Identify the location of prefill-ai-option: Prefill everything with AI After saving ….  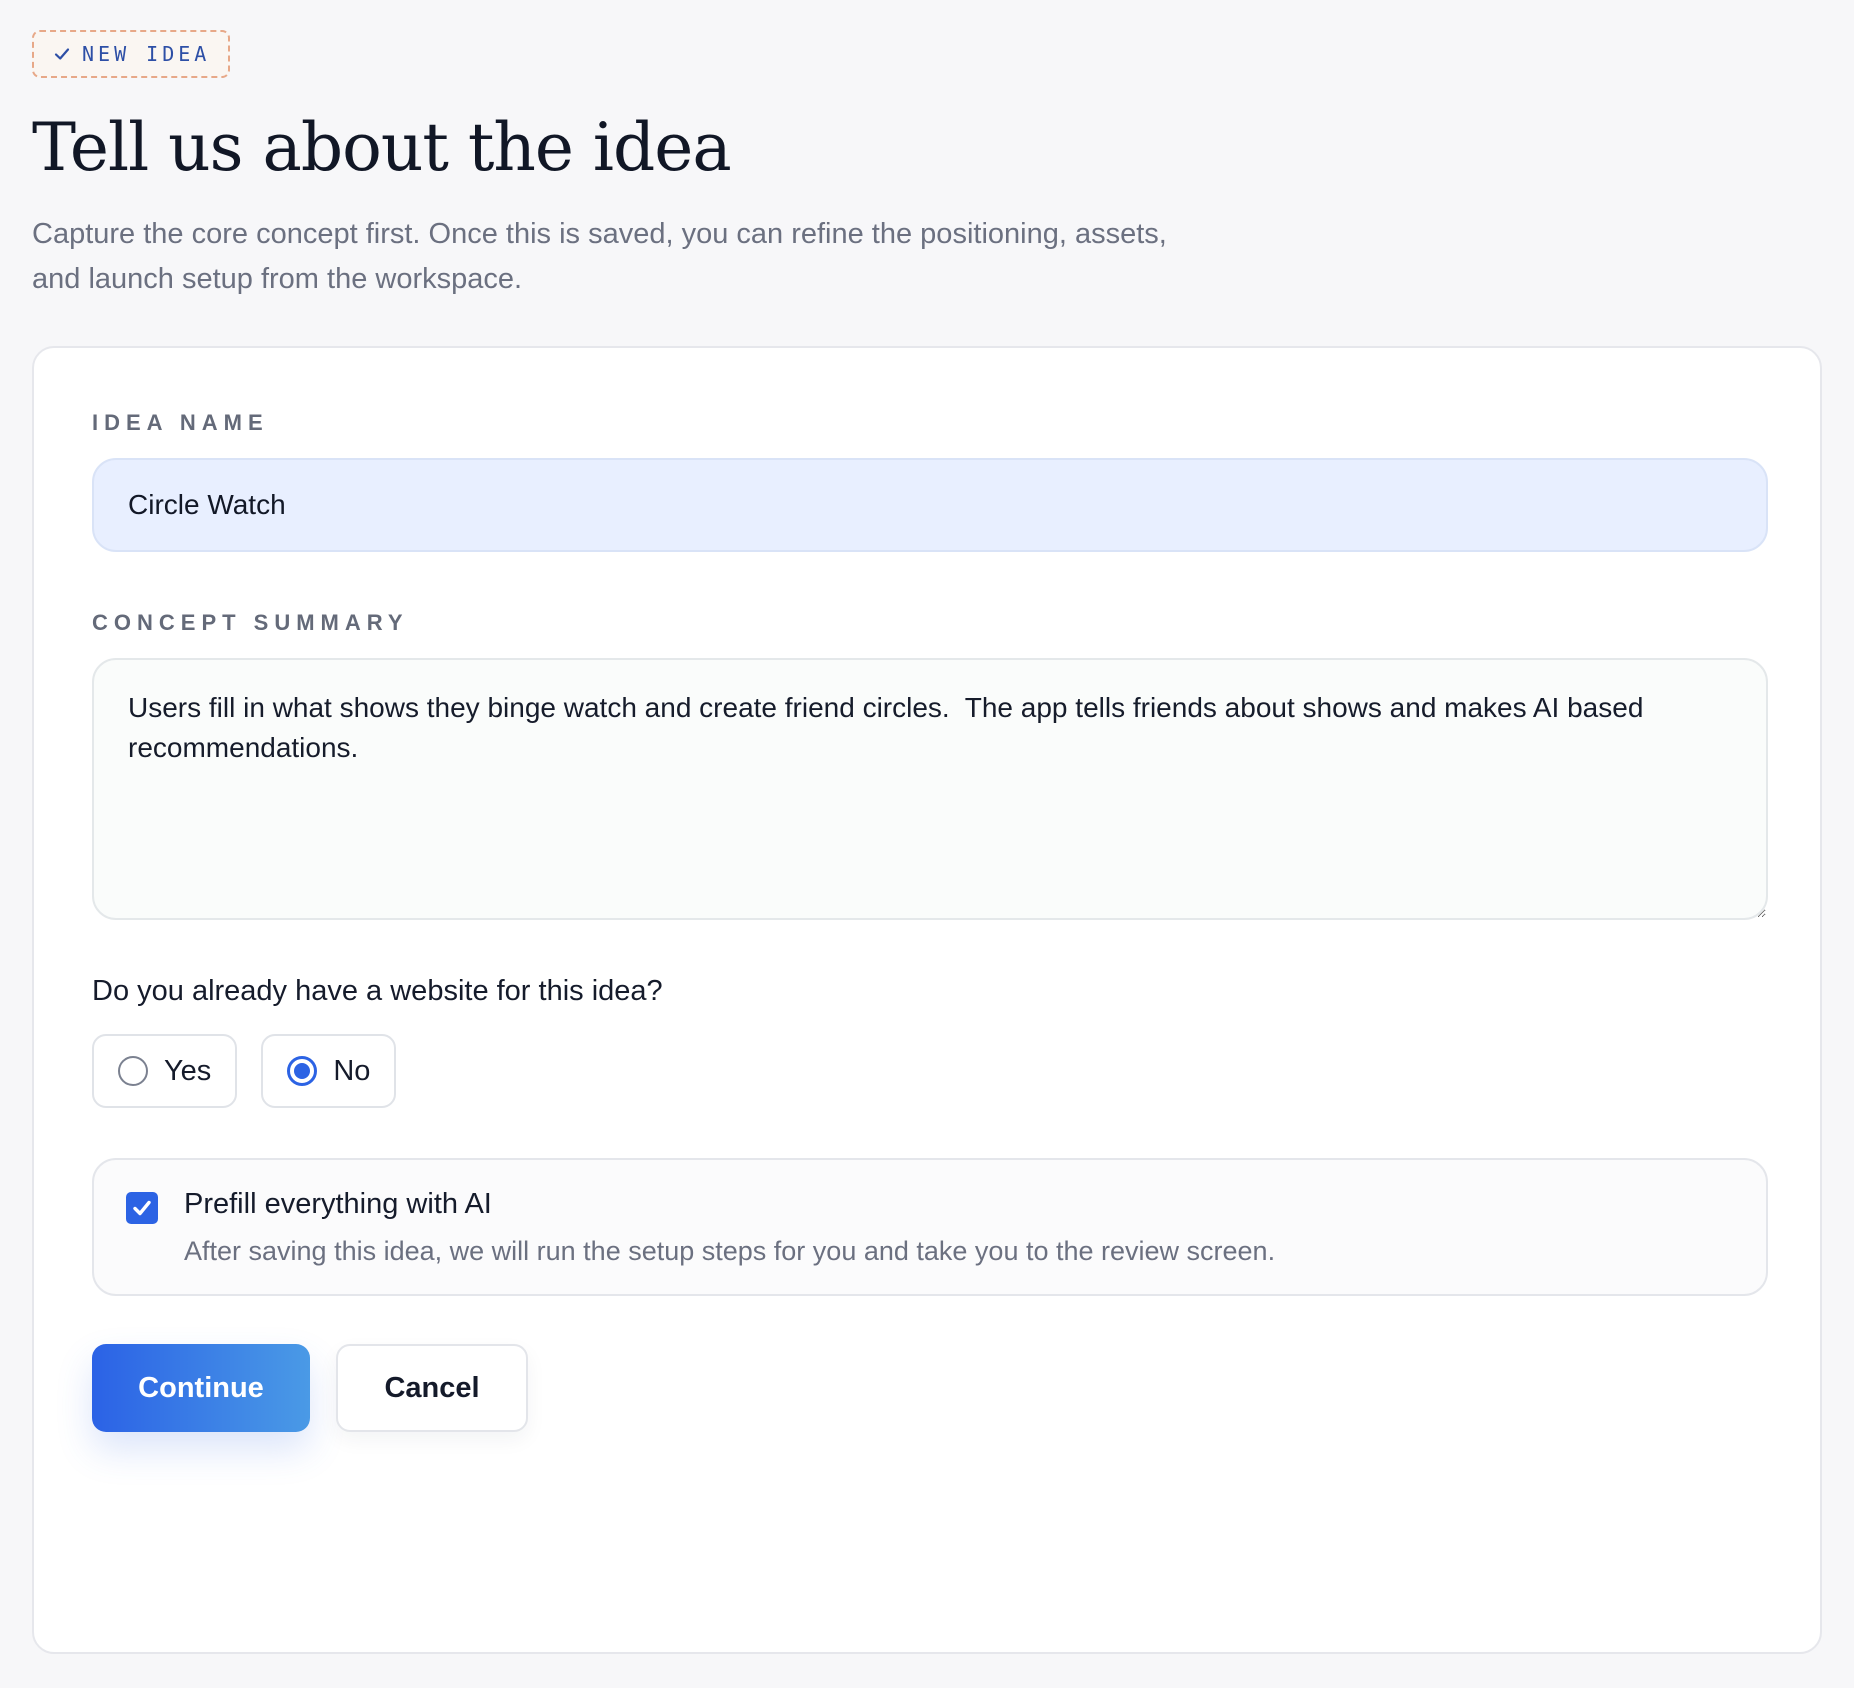
(930, 1227).